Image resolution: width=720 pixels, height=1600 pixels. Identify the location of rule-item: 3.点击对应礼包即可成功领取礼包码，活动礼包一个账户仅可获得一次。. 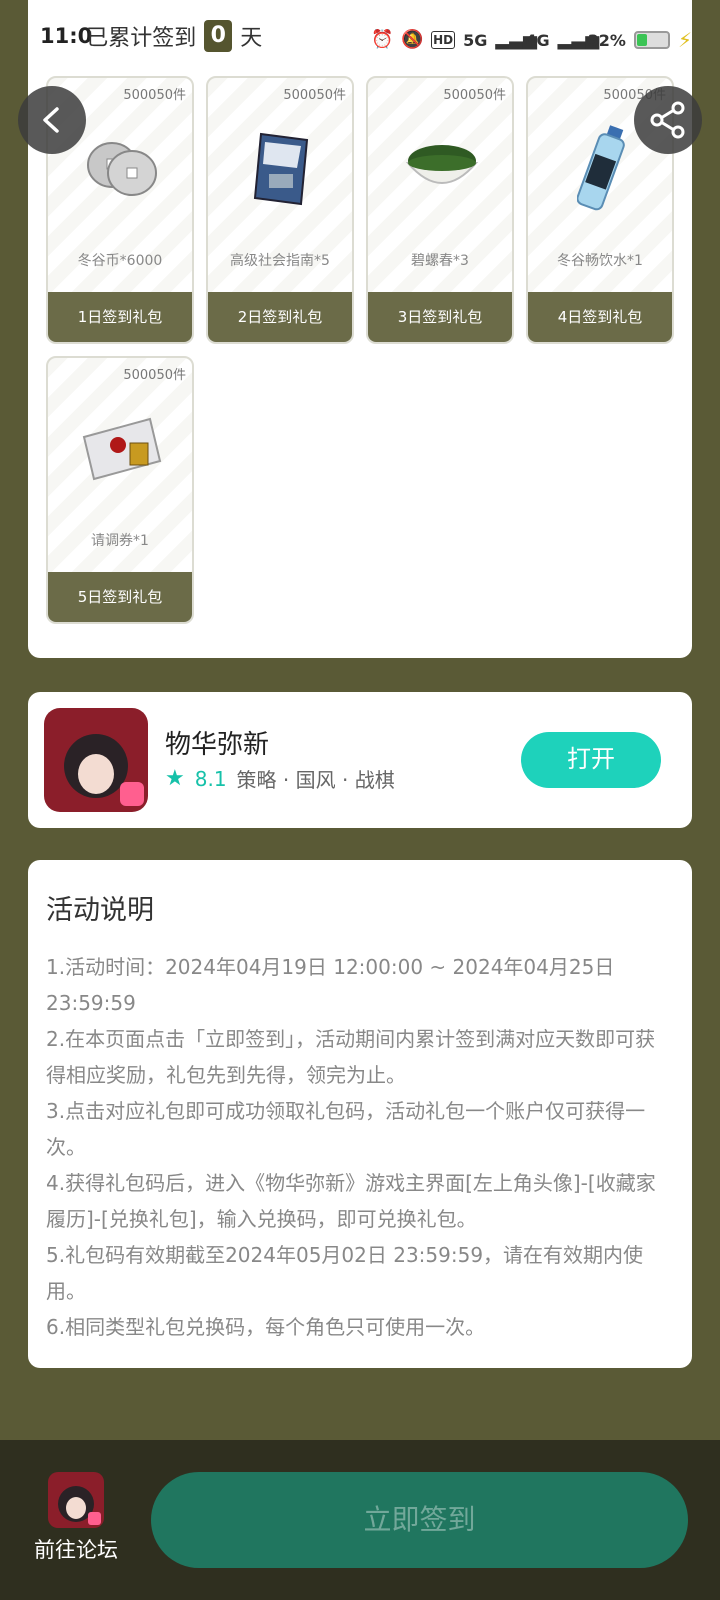
(346, 1129).